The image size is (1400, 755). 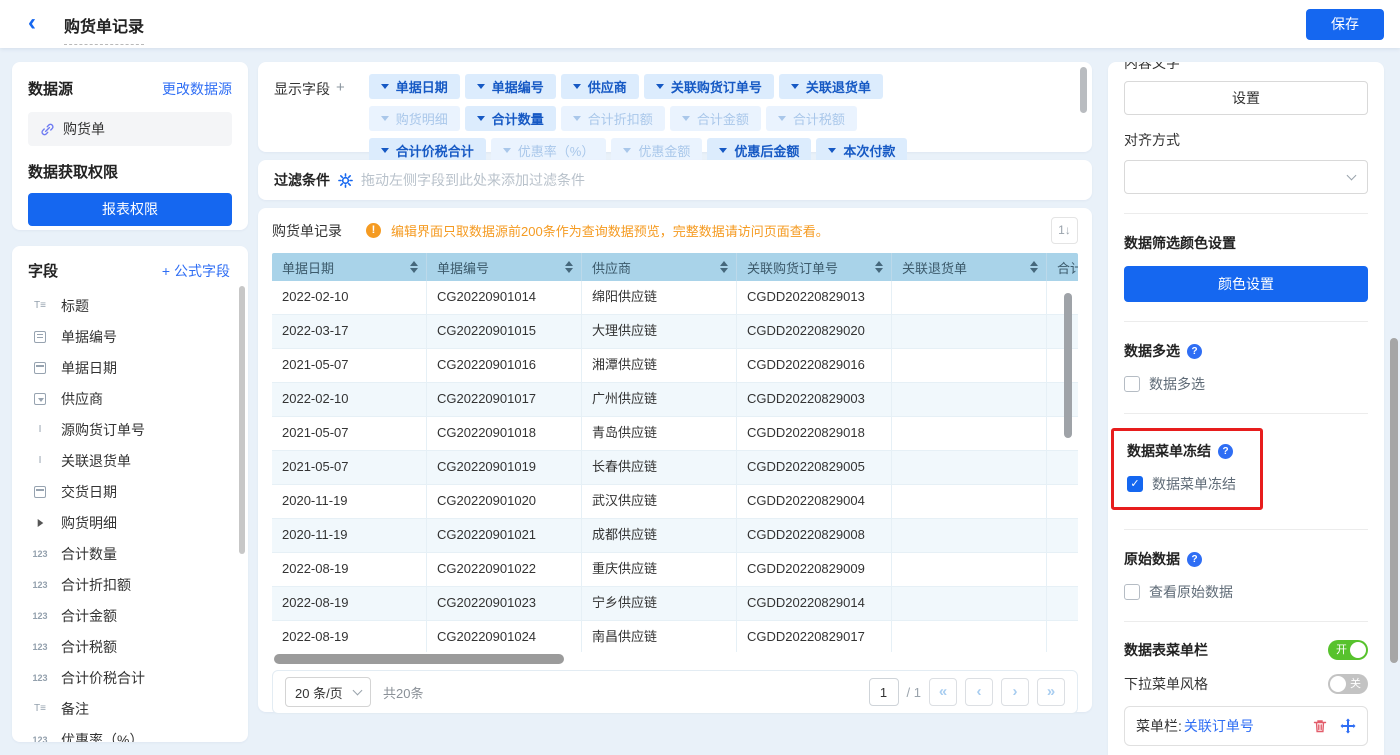 I want to click on field-item: 单据日期, so click(x=133, y=367).